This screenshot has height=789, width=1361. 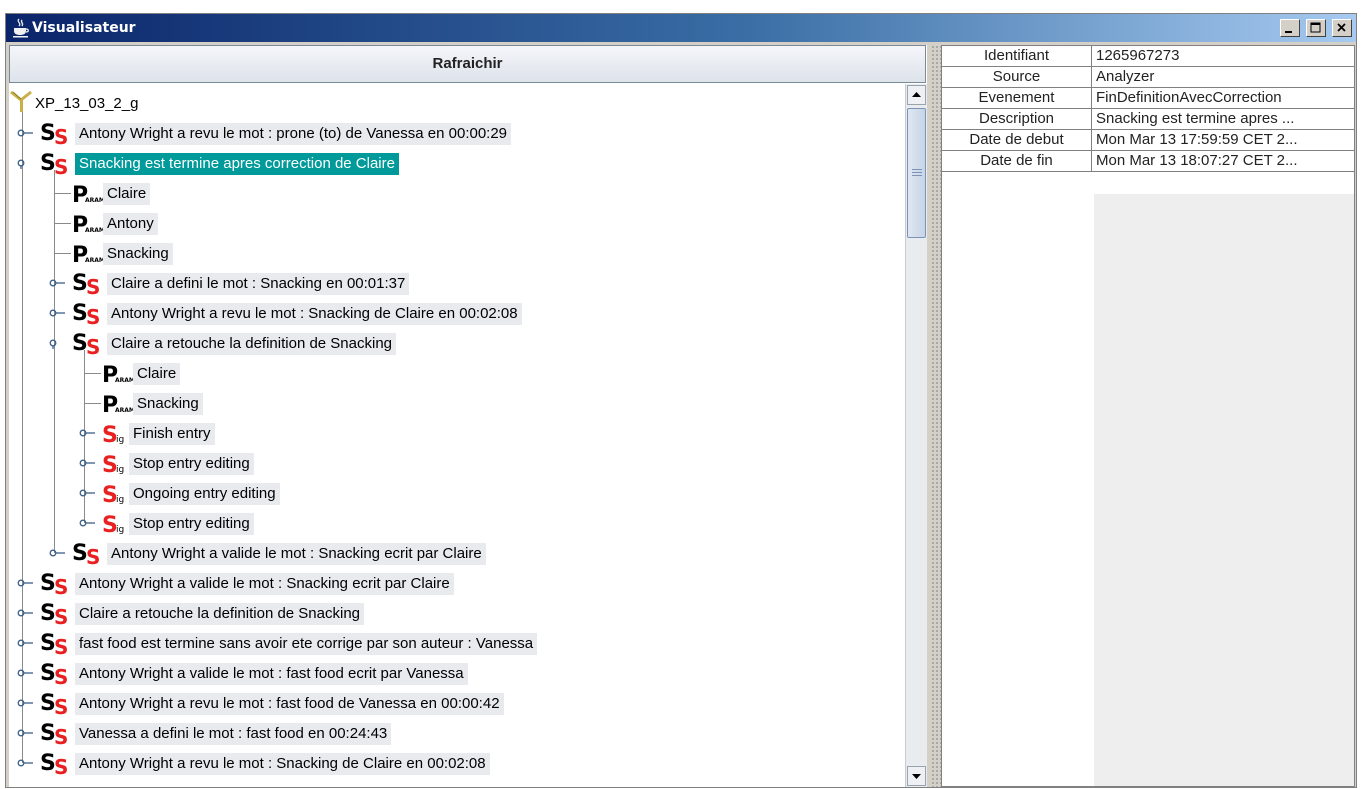 I want to click on close-button, so click(x=1342, y=28).